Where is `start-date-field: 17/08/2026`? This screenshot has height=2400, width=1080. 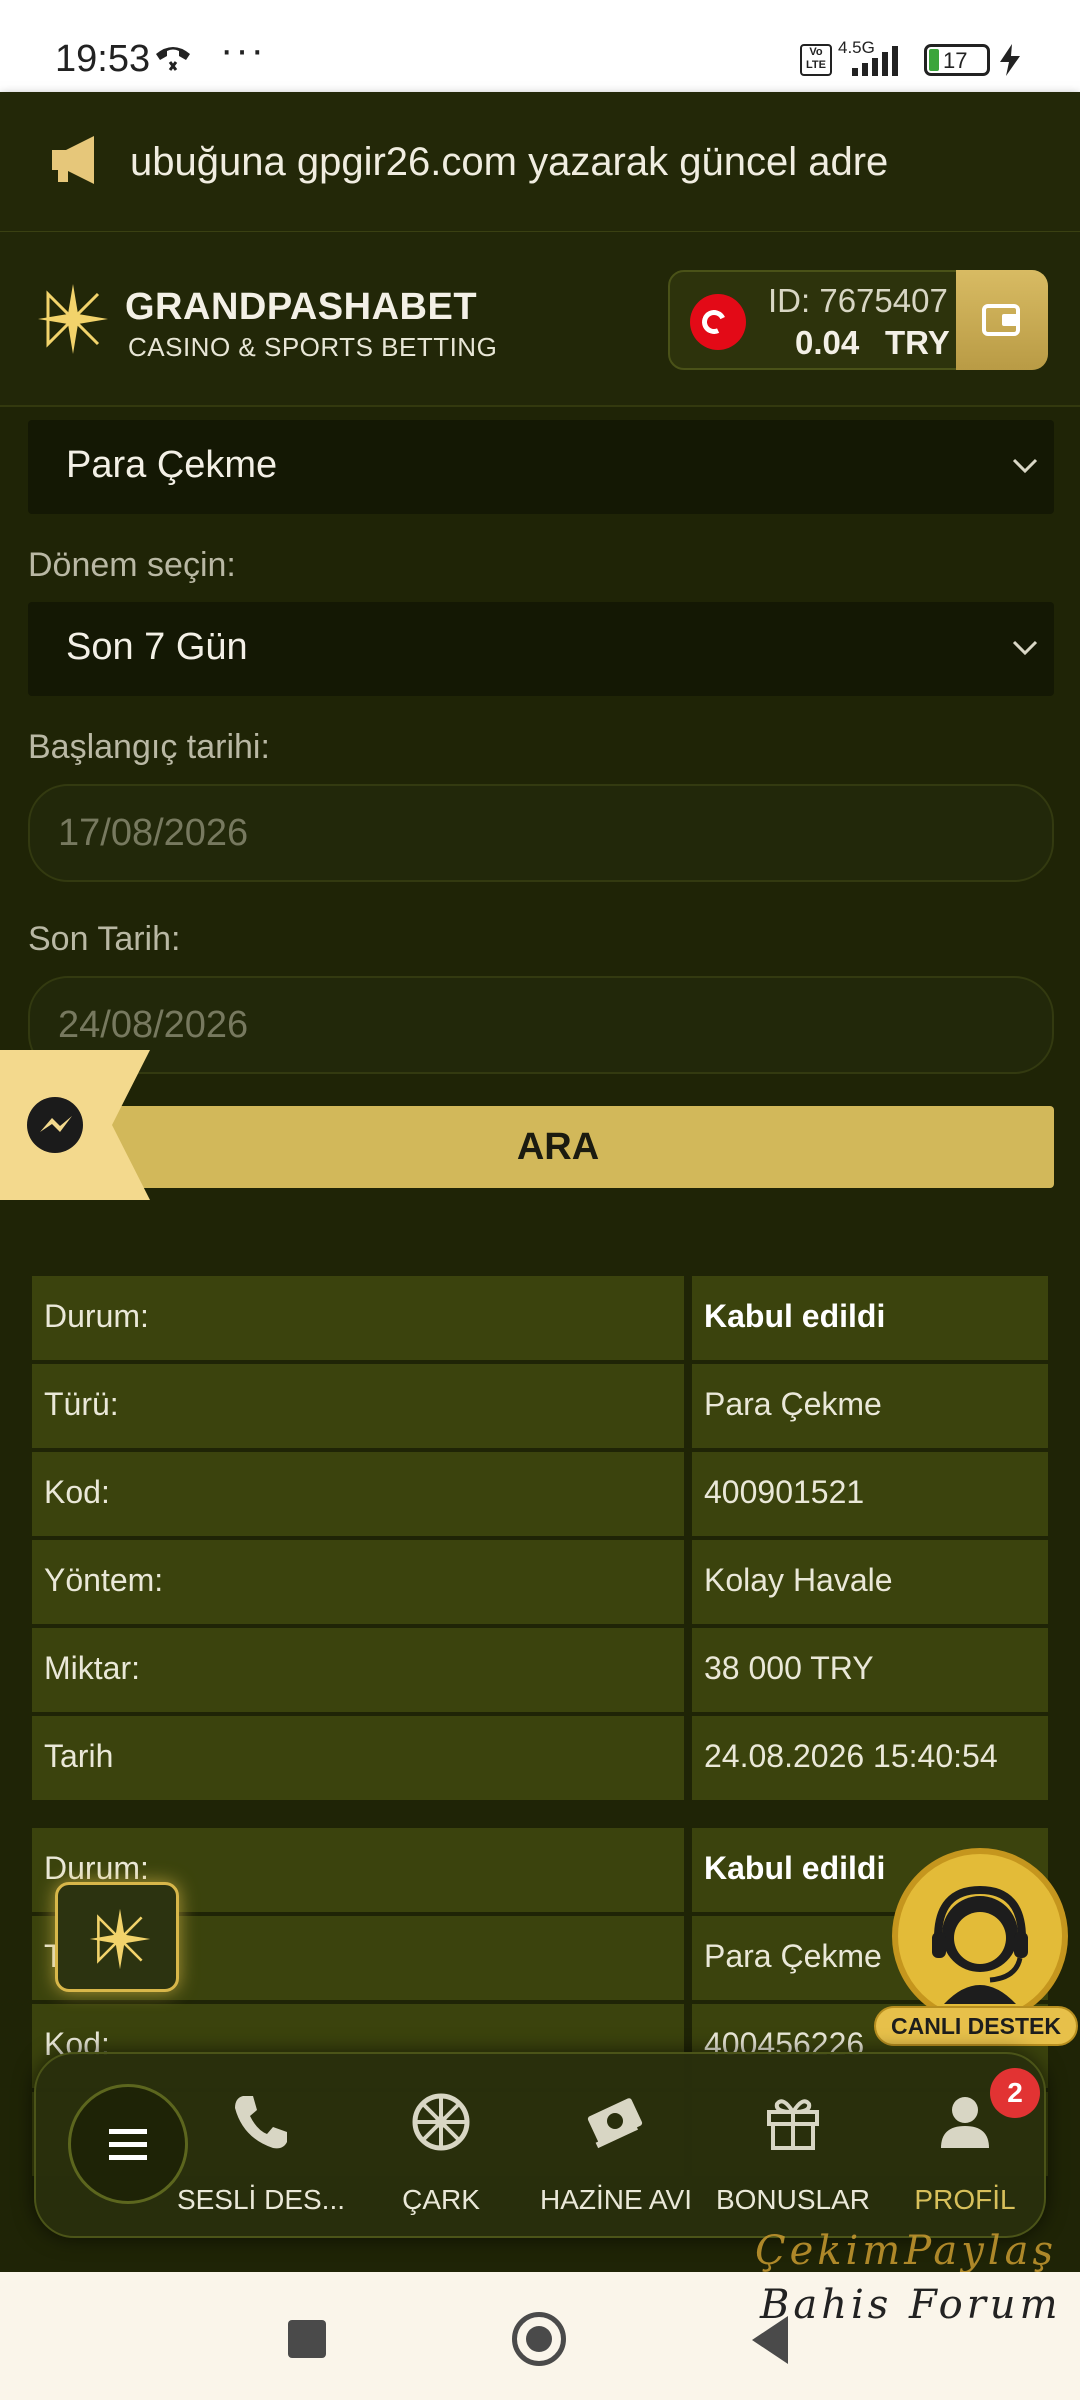
start-date-field: 17/08/2026 is located at coordinates (541, 833).